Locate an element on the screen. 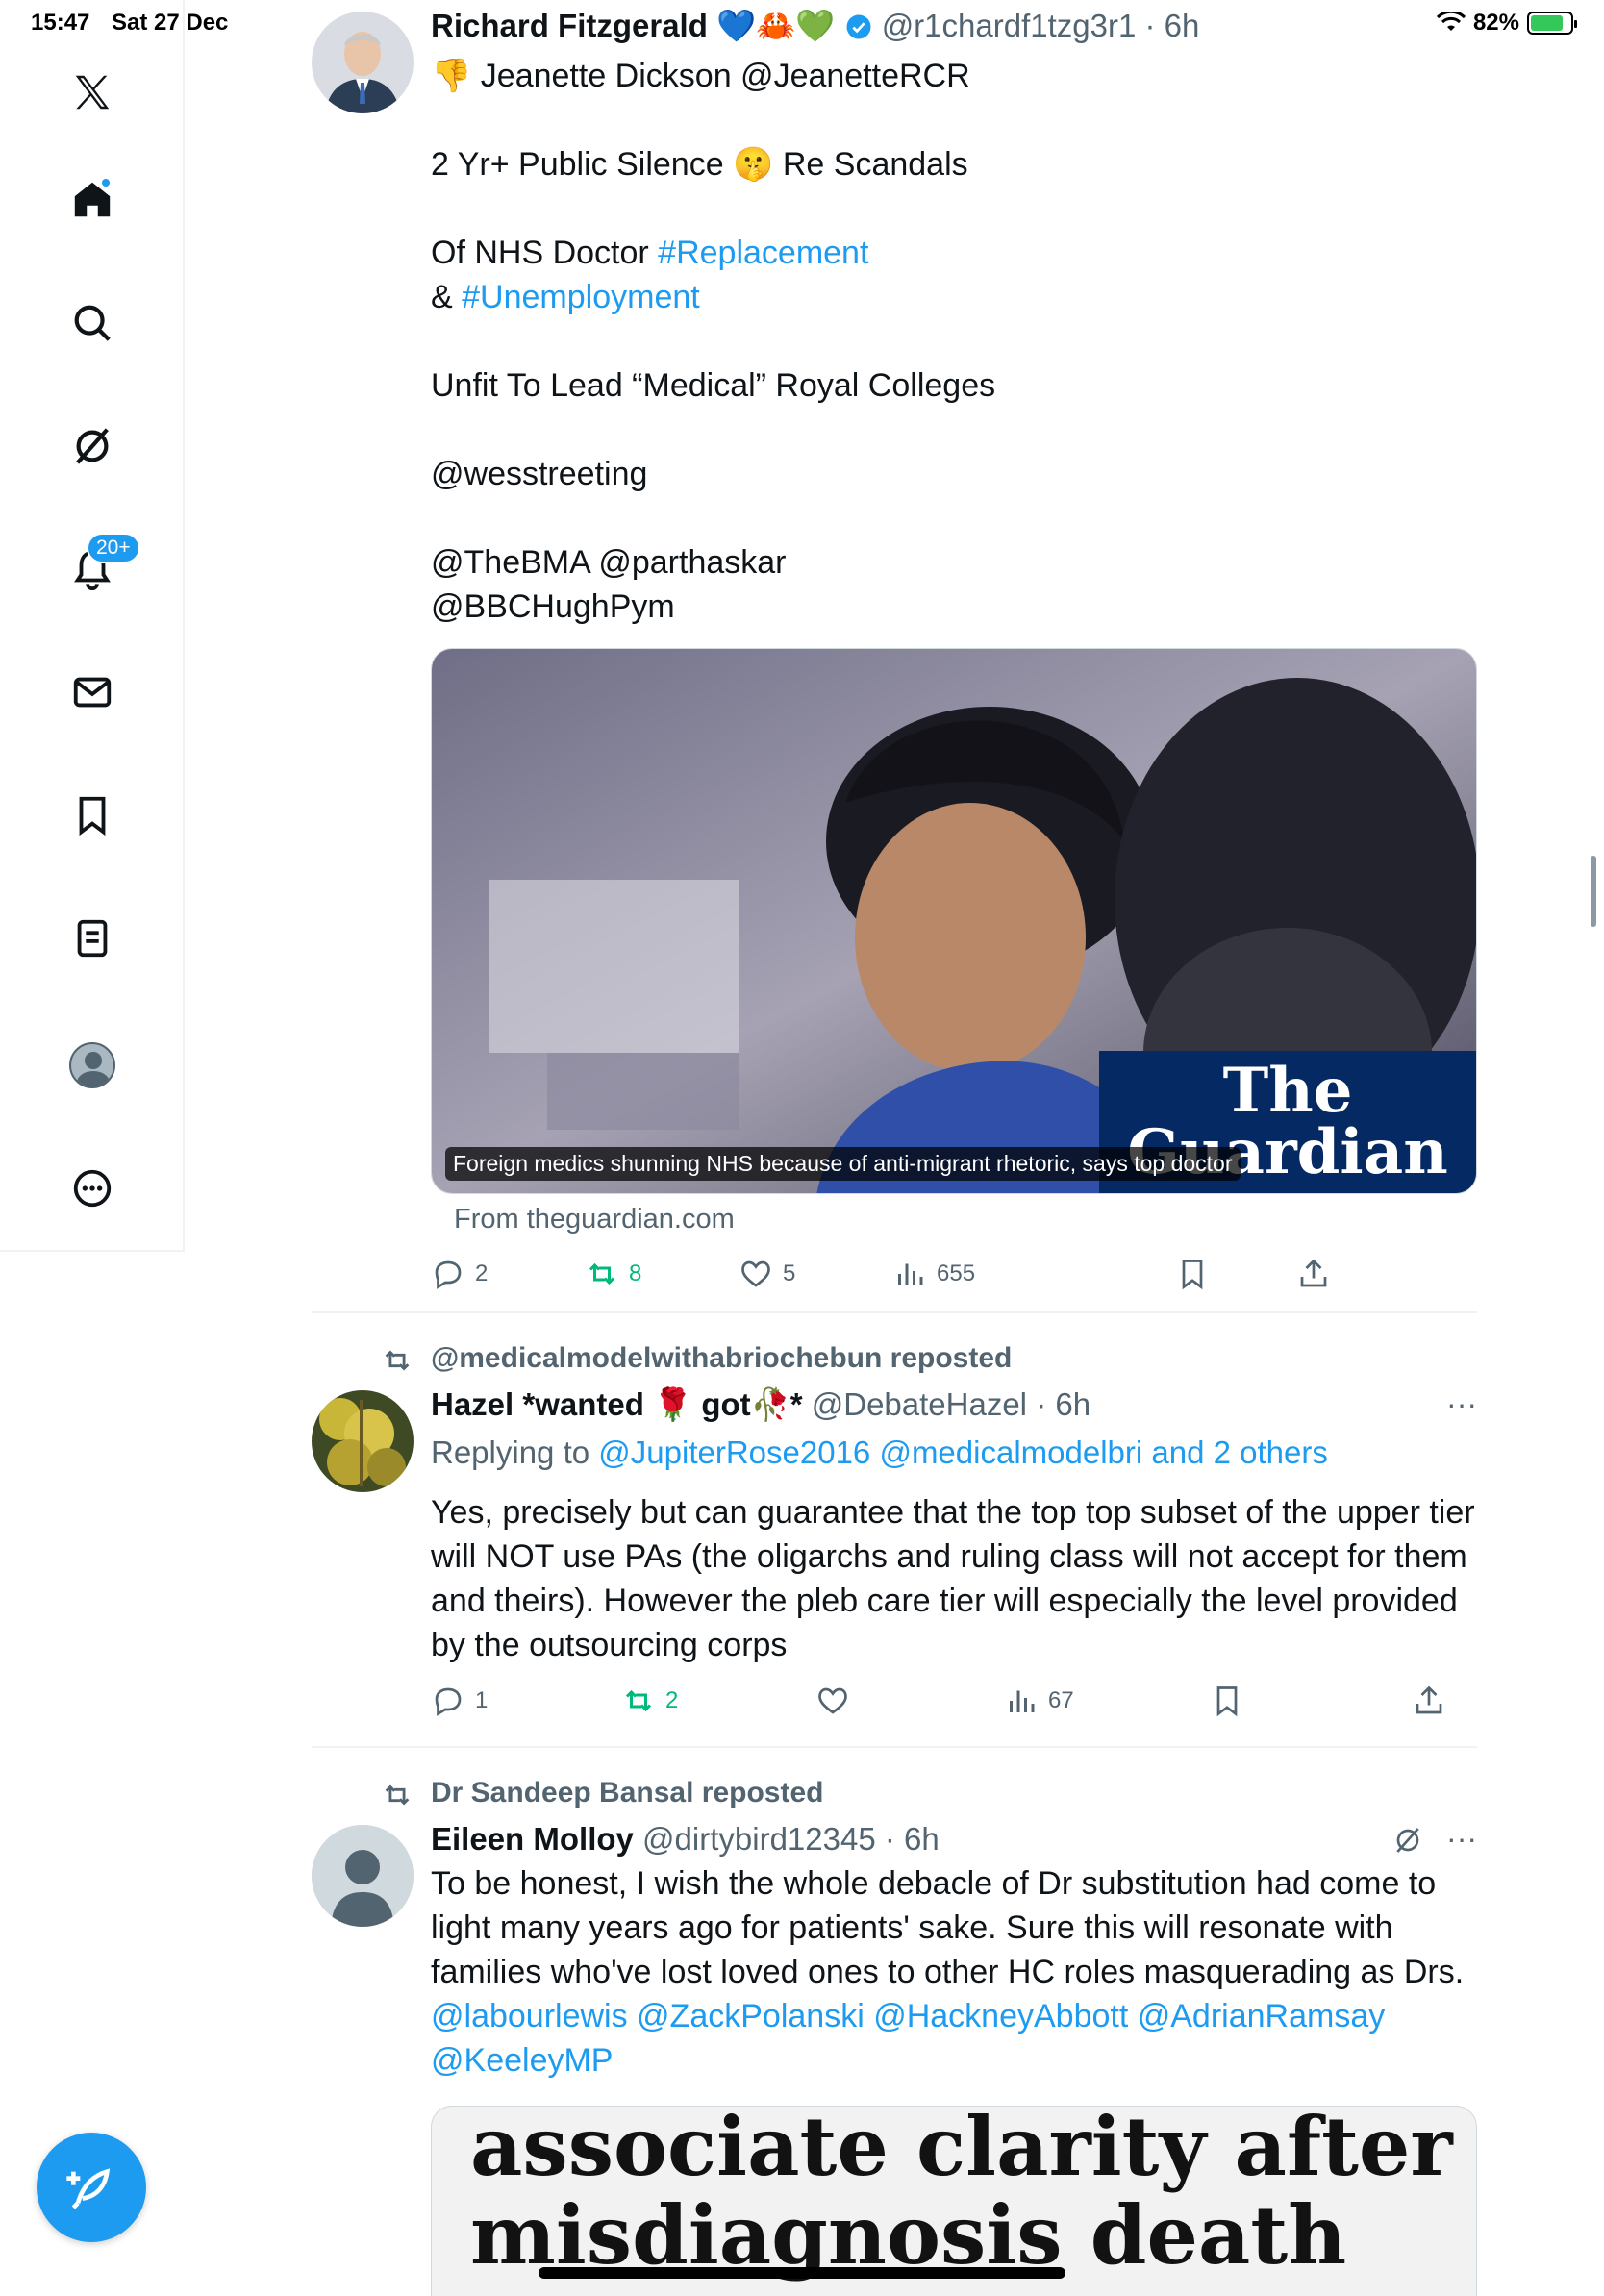 The width and height of the screenshot is (1604, 2296). default-avatar is located at coordinates (363, 1876).